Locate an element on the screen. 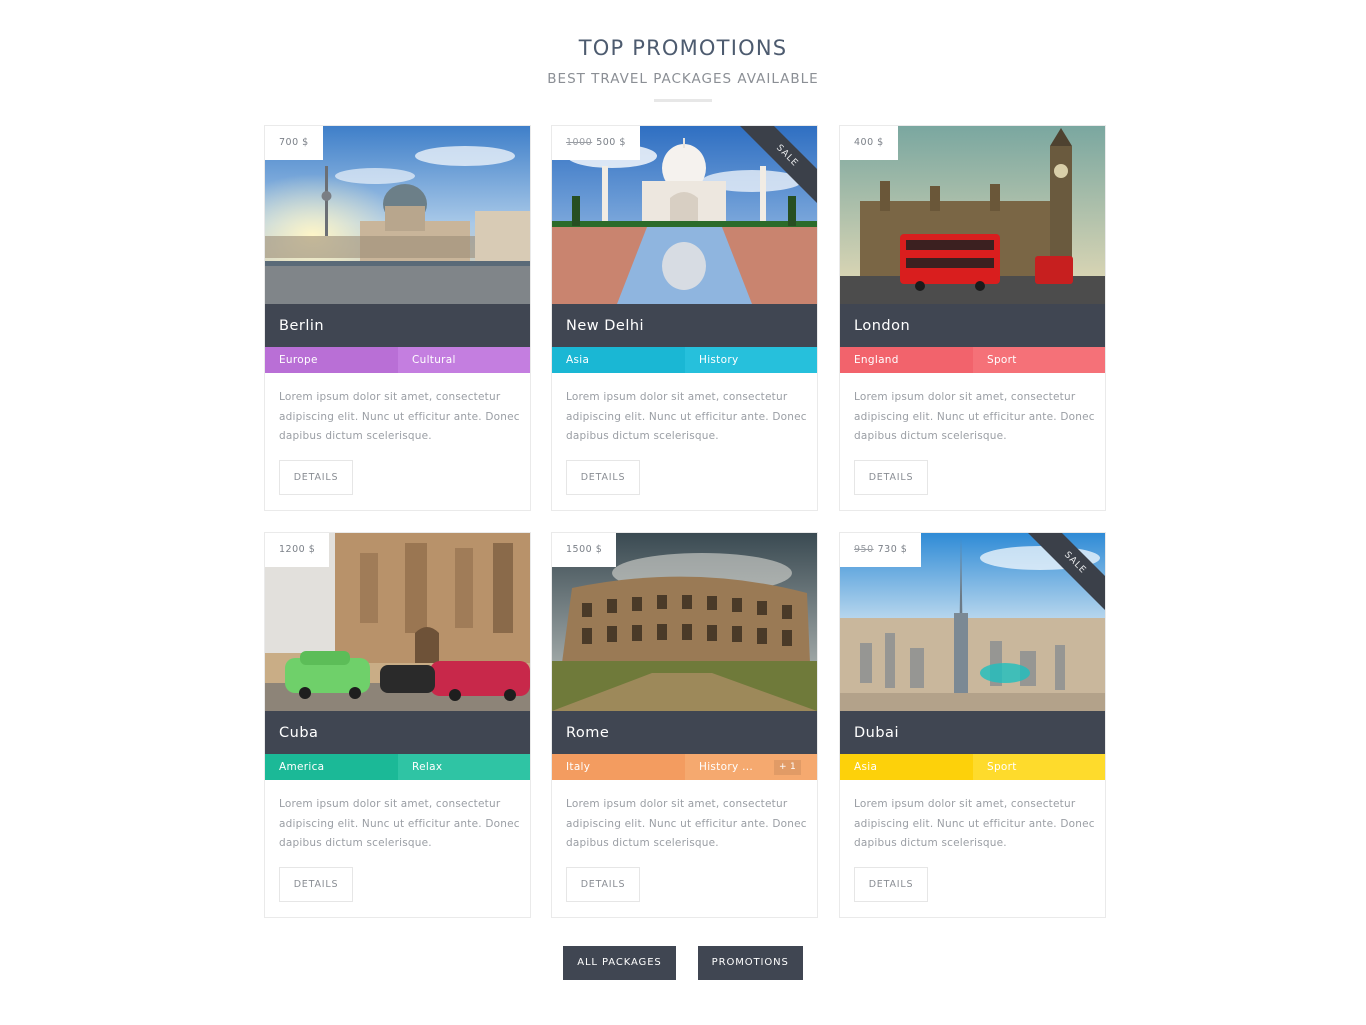 This screenshot has width=1366, height=1025. promotions-button: PROMOTIONS is located at coordinates (750, 963).